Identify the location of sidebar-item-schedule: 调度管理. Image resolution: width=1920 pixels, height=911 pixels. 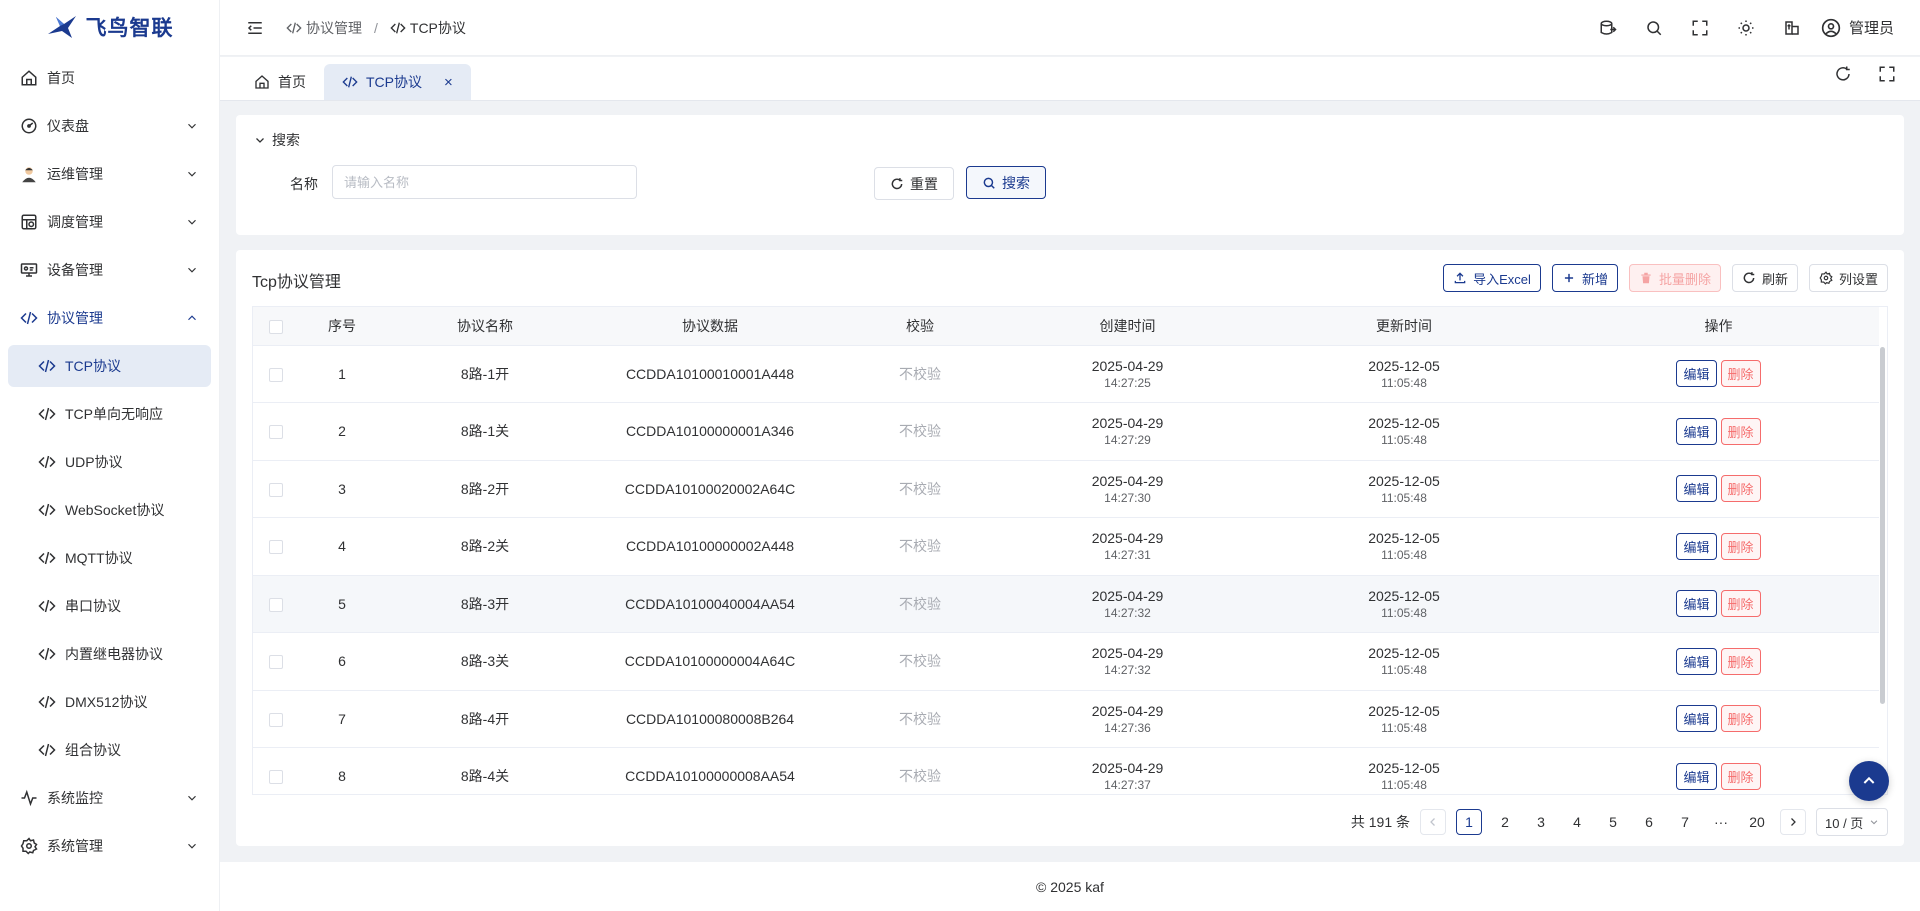
(109, 222).